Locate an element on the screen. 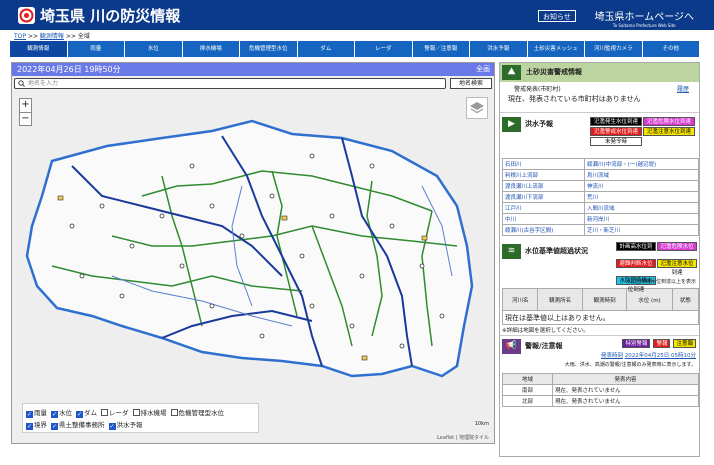  layer-label: レーダ is located at coordinates (119, 413).